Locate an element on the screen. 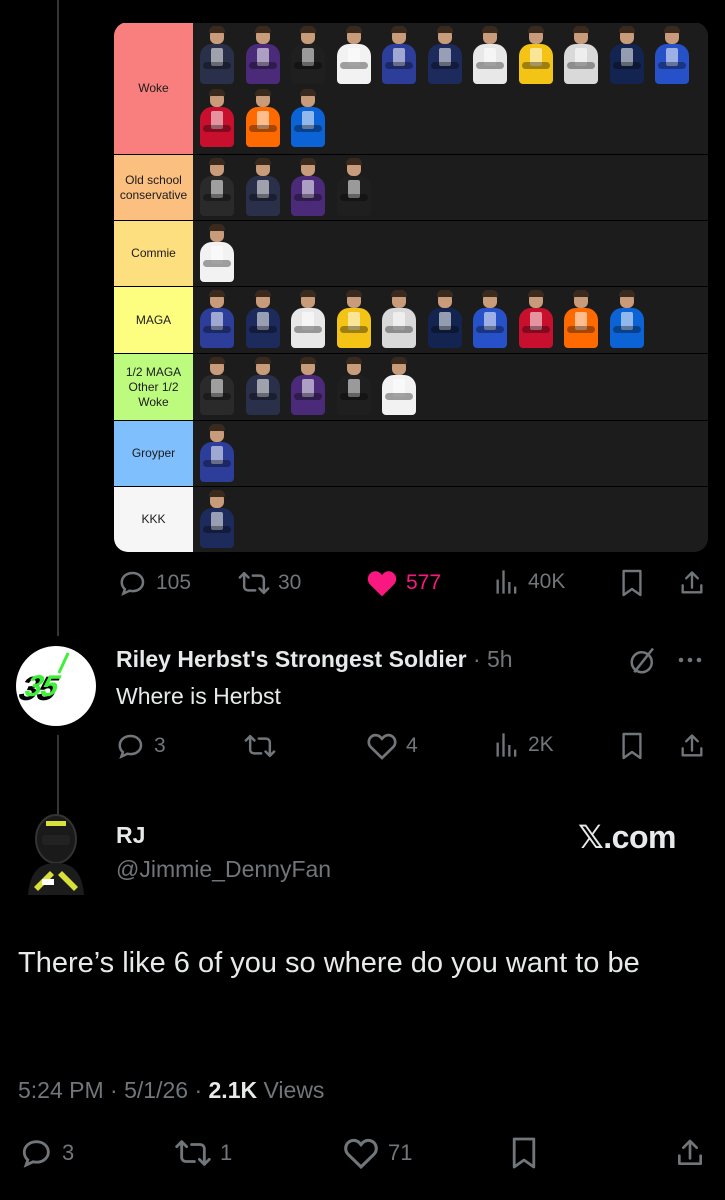 This screenshot has width=725, height=1200. reply-text: Where is Herbst is located at coordinates (198, 696).